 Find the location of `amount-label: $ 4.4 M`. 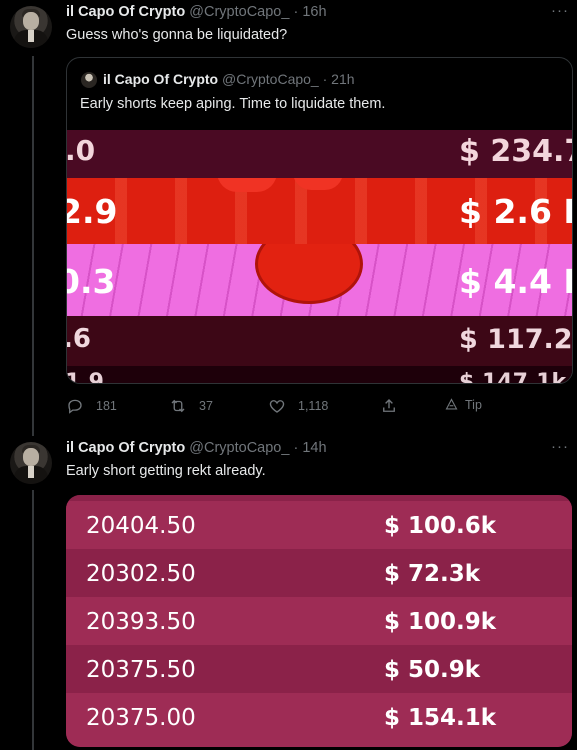

amount-label: $ 4.4 M is located at coordinates (515, 281).